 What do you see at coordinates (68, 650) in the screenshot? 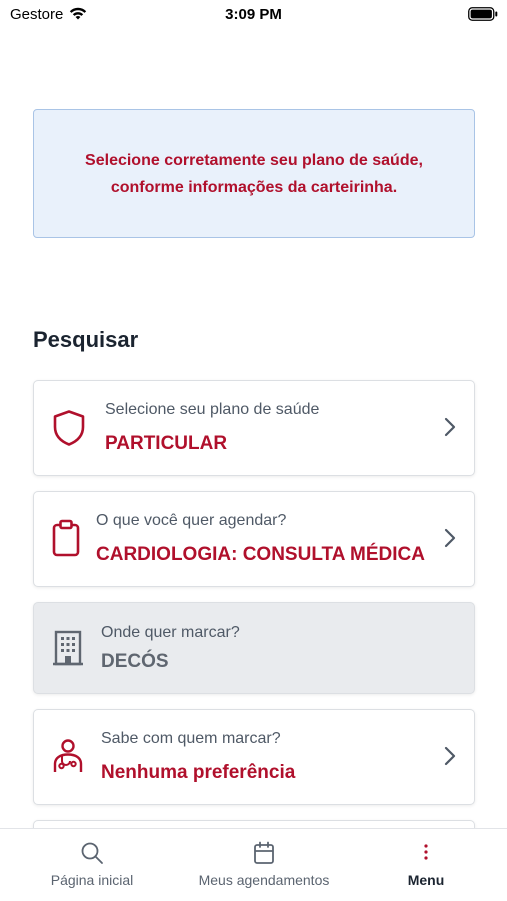
I see `building-icon` at bounding box center [68, 650].